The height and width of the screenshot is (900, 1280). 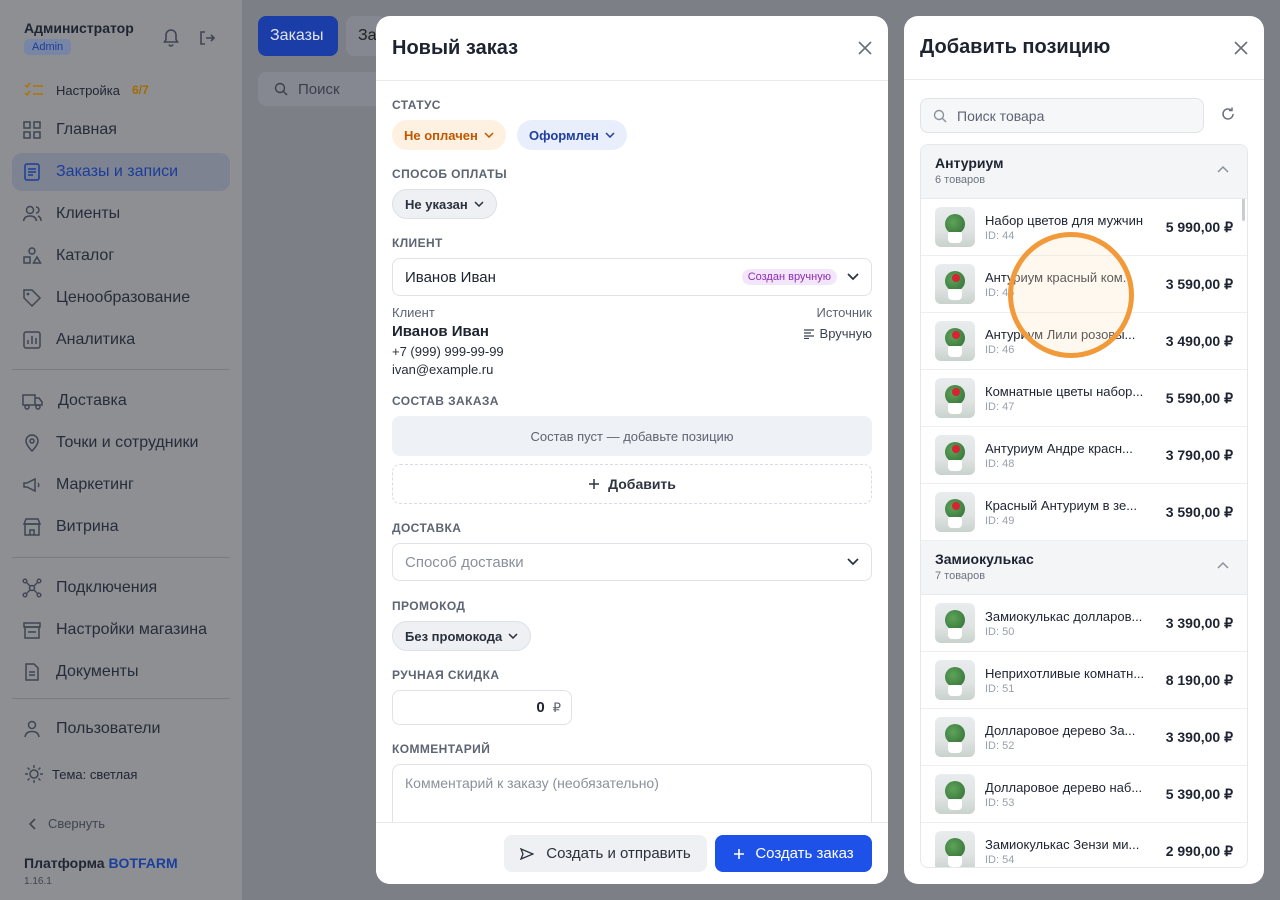 What do you see at coordinates (1084, 172) in the screenshot?
I see `product-group-header: Антуриум 6 товаров` at bounding box center [1084, 172].